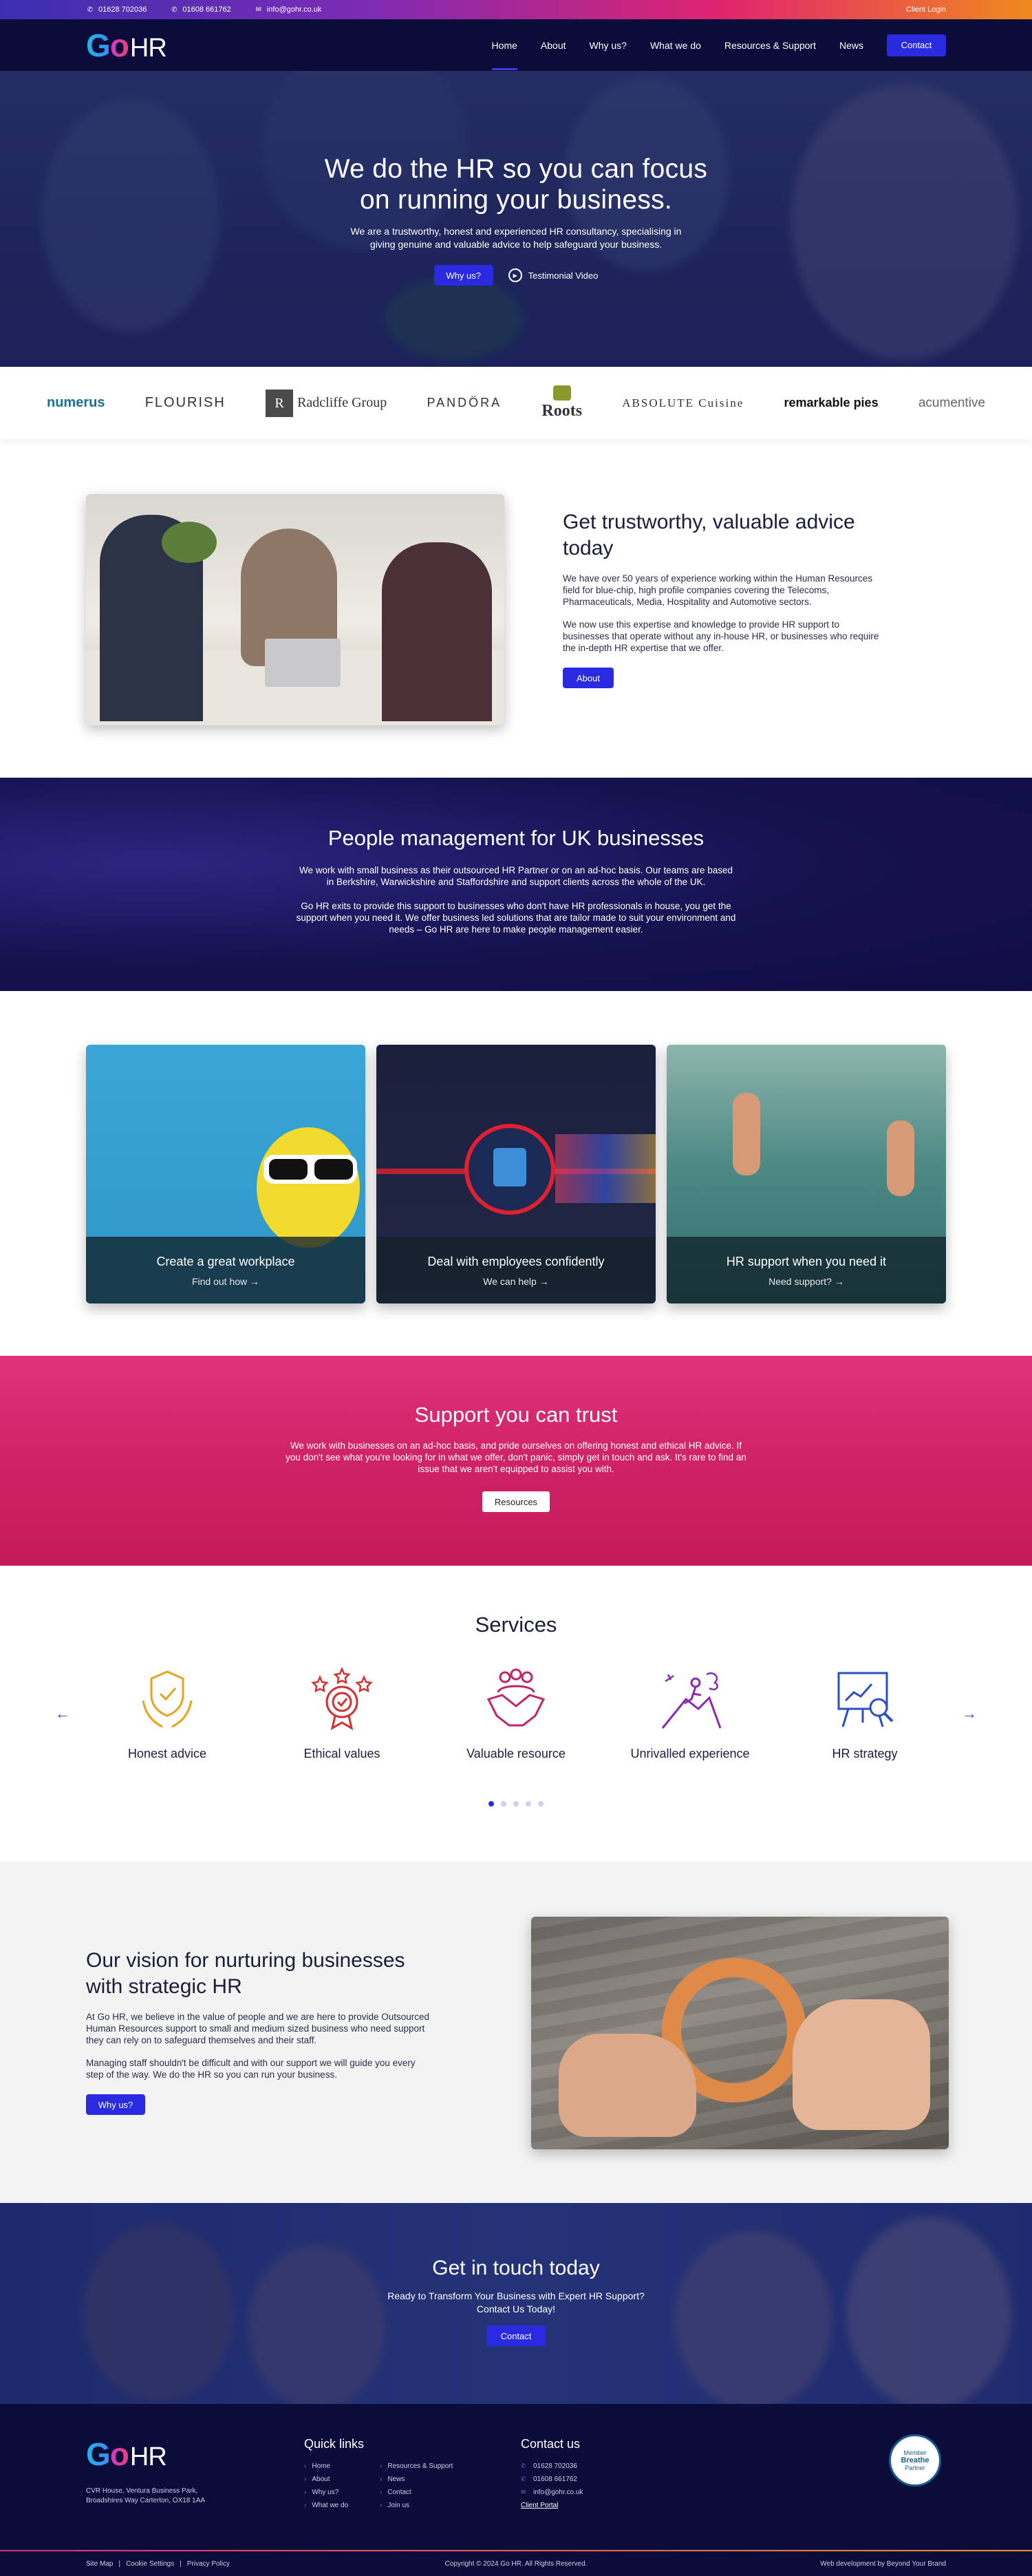  What do you see at coordinates (225, 1281) in the screenshot?
I see `card-link: Find out how →` at bounding box center [225, 1281].